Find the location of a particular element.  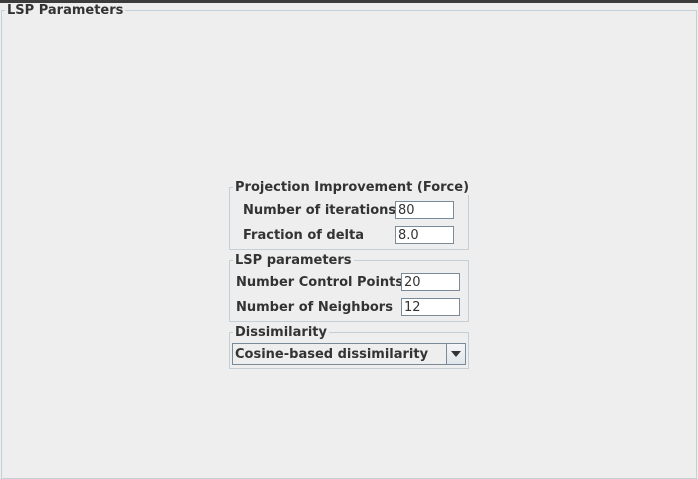

dissimilarity-combobox: Cosine-based dissimilarity is located at coordinates (349, 354).